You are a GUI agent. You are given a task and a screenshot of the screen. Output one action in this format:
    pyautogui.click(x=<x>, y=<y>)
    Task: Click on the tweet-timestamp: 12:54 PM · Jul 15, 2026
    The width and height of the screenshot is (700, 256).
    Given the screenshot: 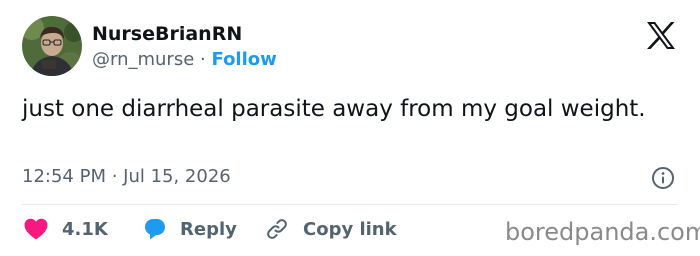 What is the action you would take?
    pyautogui.click(x=126, y=177)
    